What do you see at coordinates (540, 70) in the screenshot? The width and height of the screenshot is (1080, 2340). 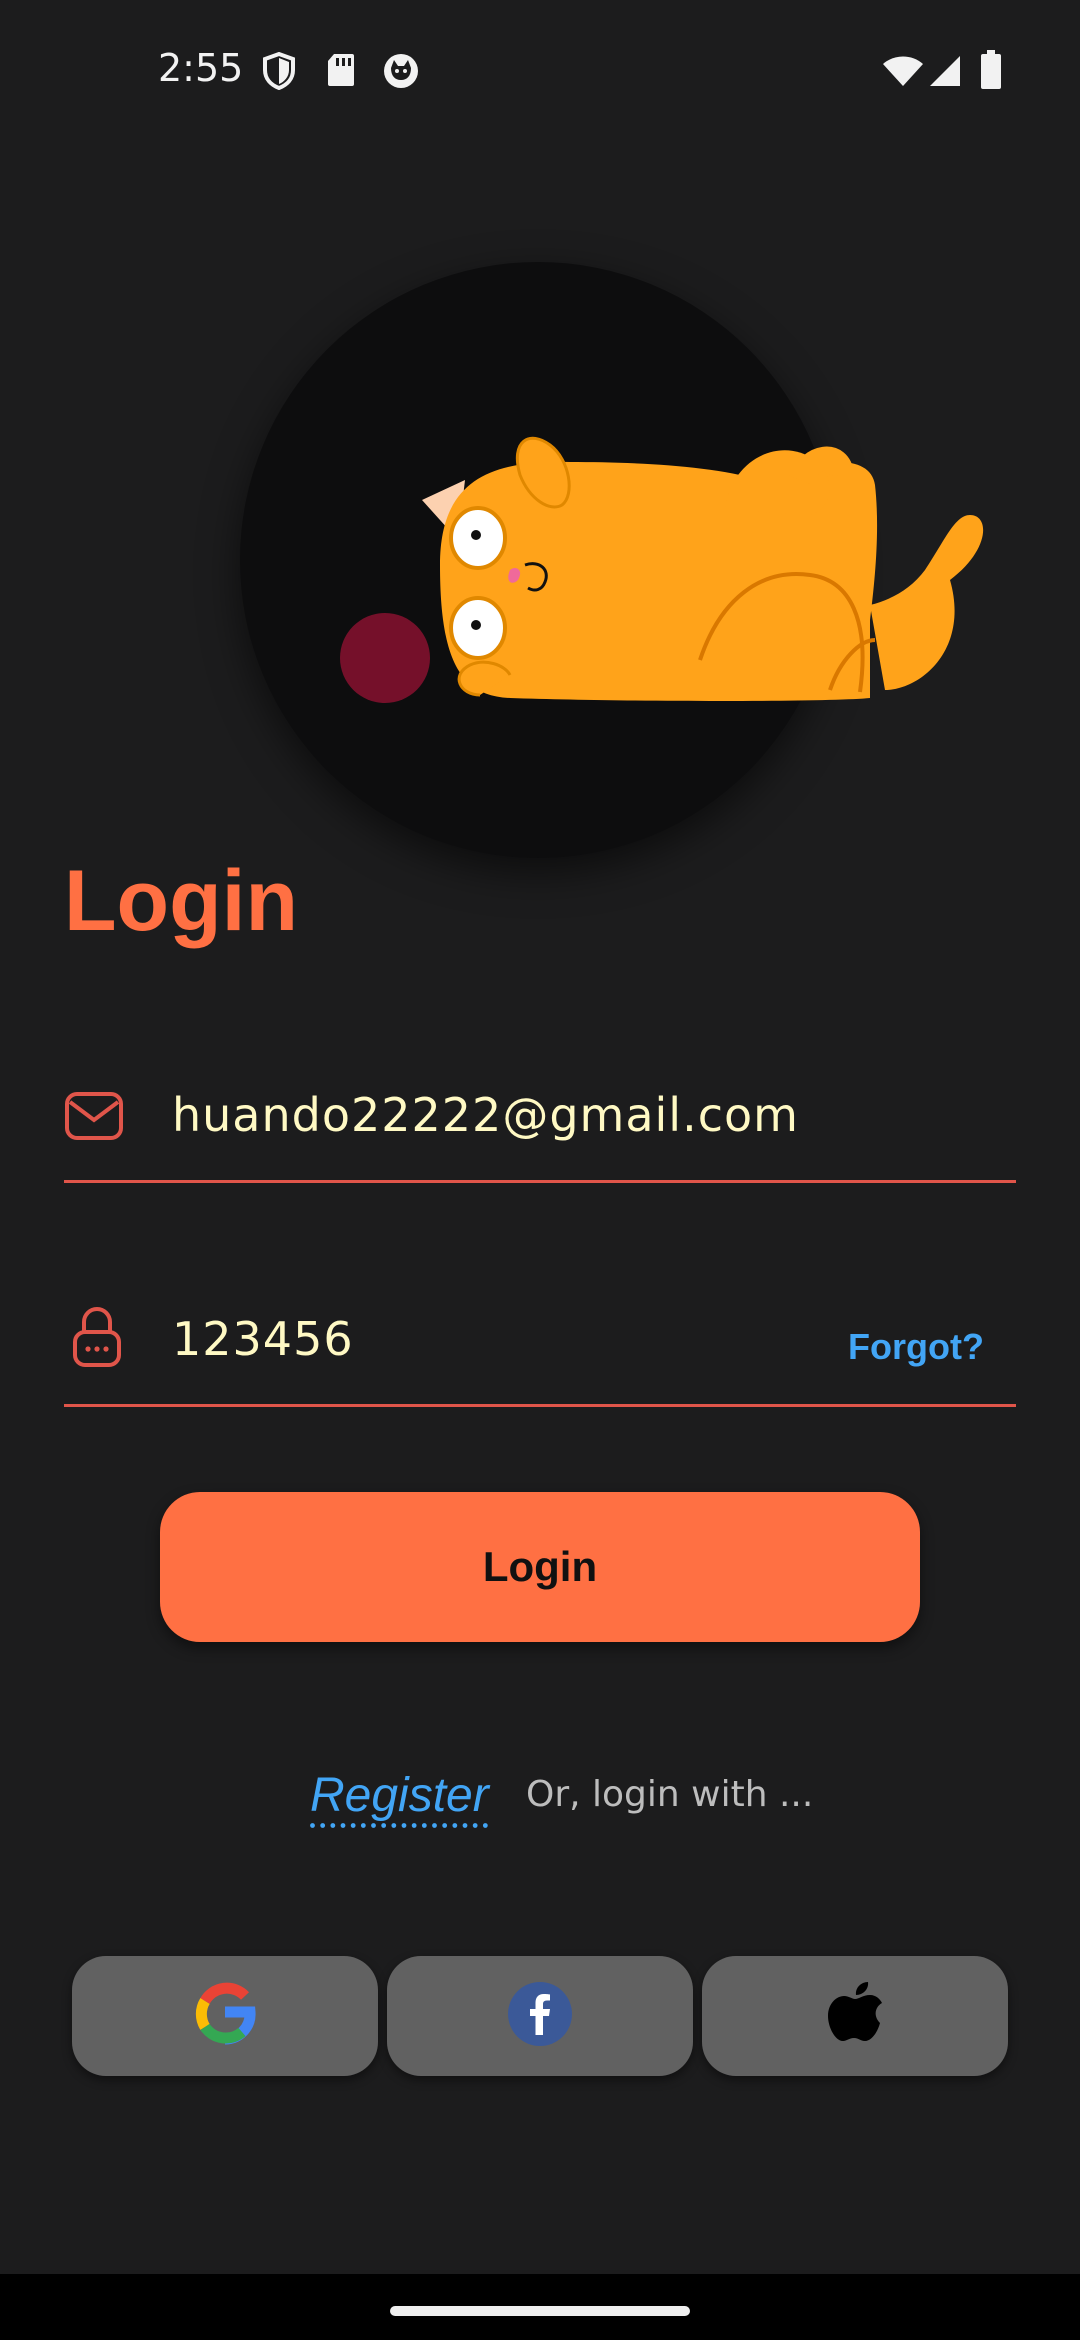 I see `status-bar: 2:55` at bounding box center [540, 70].